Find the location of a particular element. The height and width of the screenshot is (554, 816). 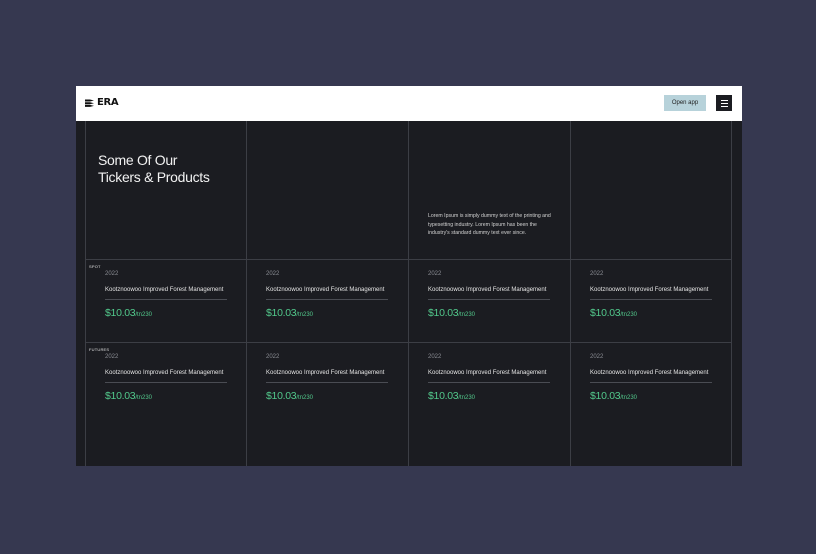

section-title: Some Of Our Tickers & Products is located at coordinates (154, 169).